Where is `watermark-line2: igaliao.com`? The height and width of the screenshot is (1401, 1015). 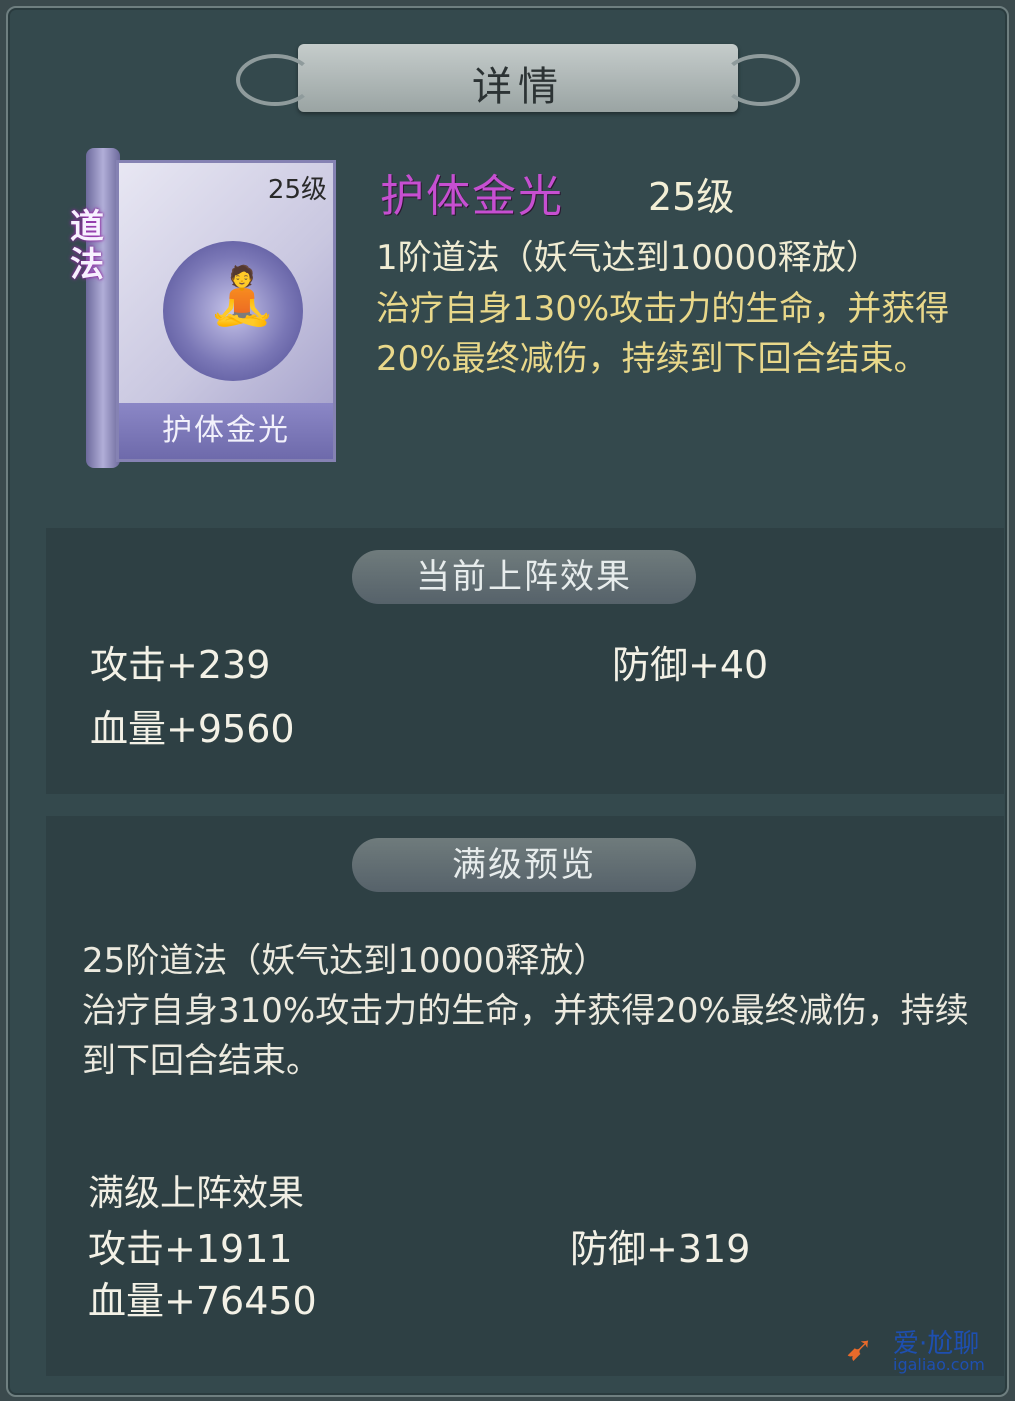 watermark-line2: igaliao.com is located at coordinates (939, 1364).